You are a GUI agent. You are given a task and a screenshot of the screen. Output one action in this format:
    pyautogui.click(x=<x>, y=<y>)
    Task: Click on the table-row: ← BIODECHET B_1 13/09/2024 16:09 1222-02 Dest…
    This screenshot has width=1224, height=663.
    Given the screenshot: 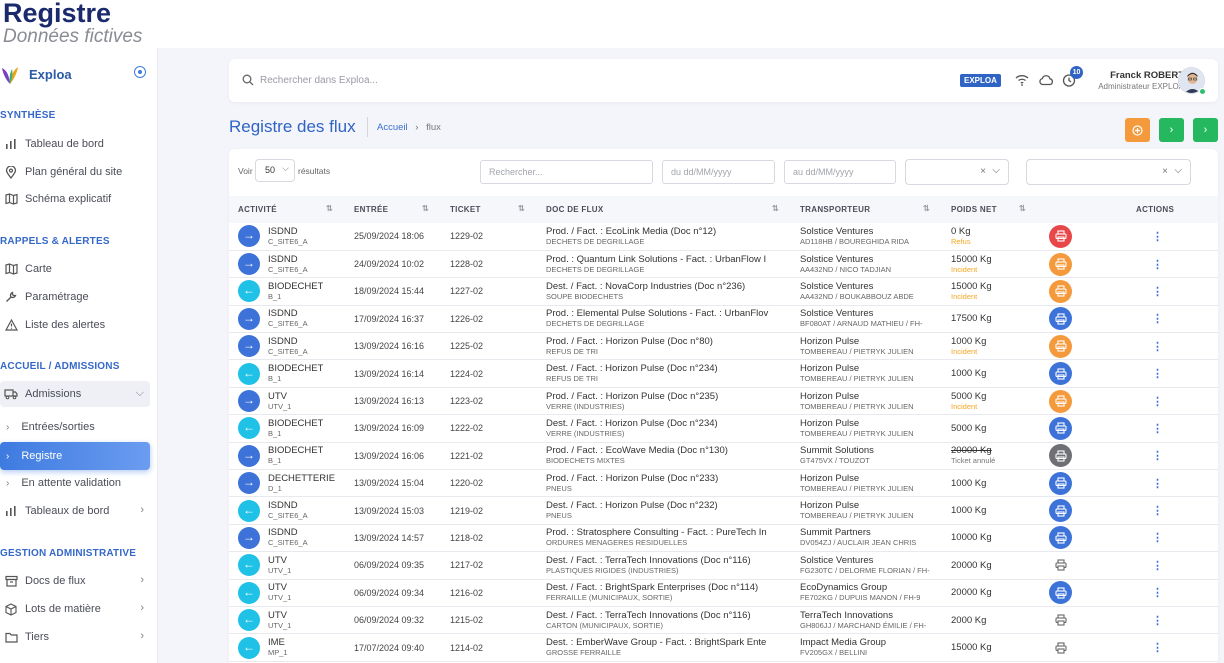 What is the action you would take?
    pyautogui.click(x=723, y=428)
    